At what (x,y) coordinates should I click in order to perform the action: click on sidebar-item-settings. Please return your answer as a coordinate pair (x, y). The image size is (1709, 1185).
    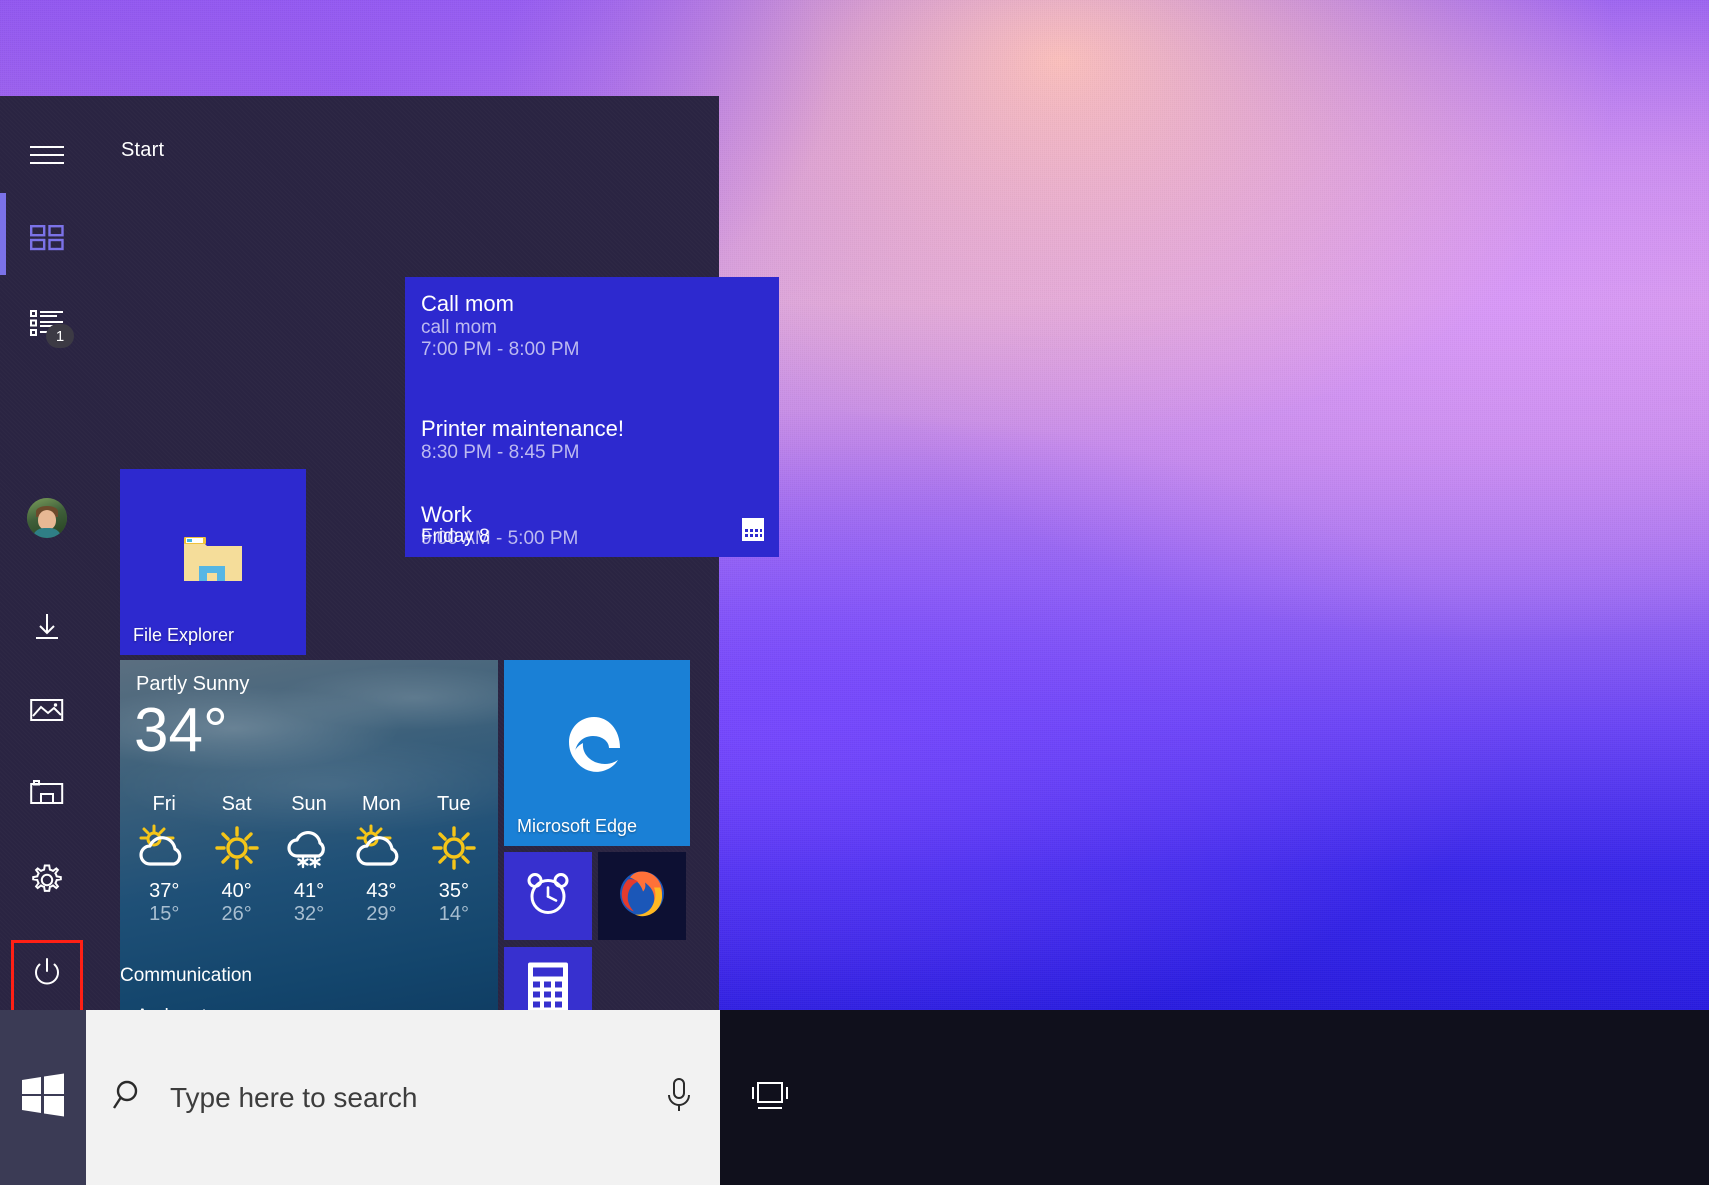
    Looking at the image, I should click on (46, 880).